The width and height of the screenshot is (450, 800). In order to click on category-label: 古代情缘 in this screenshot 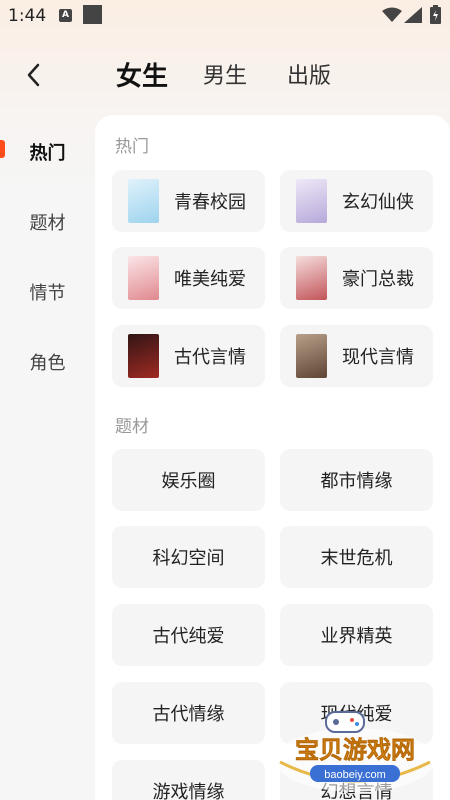, I will do `click(188, 714)`.